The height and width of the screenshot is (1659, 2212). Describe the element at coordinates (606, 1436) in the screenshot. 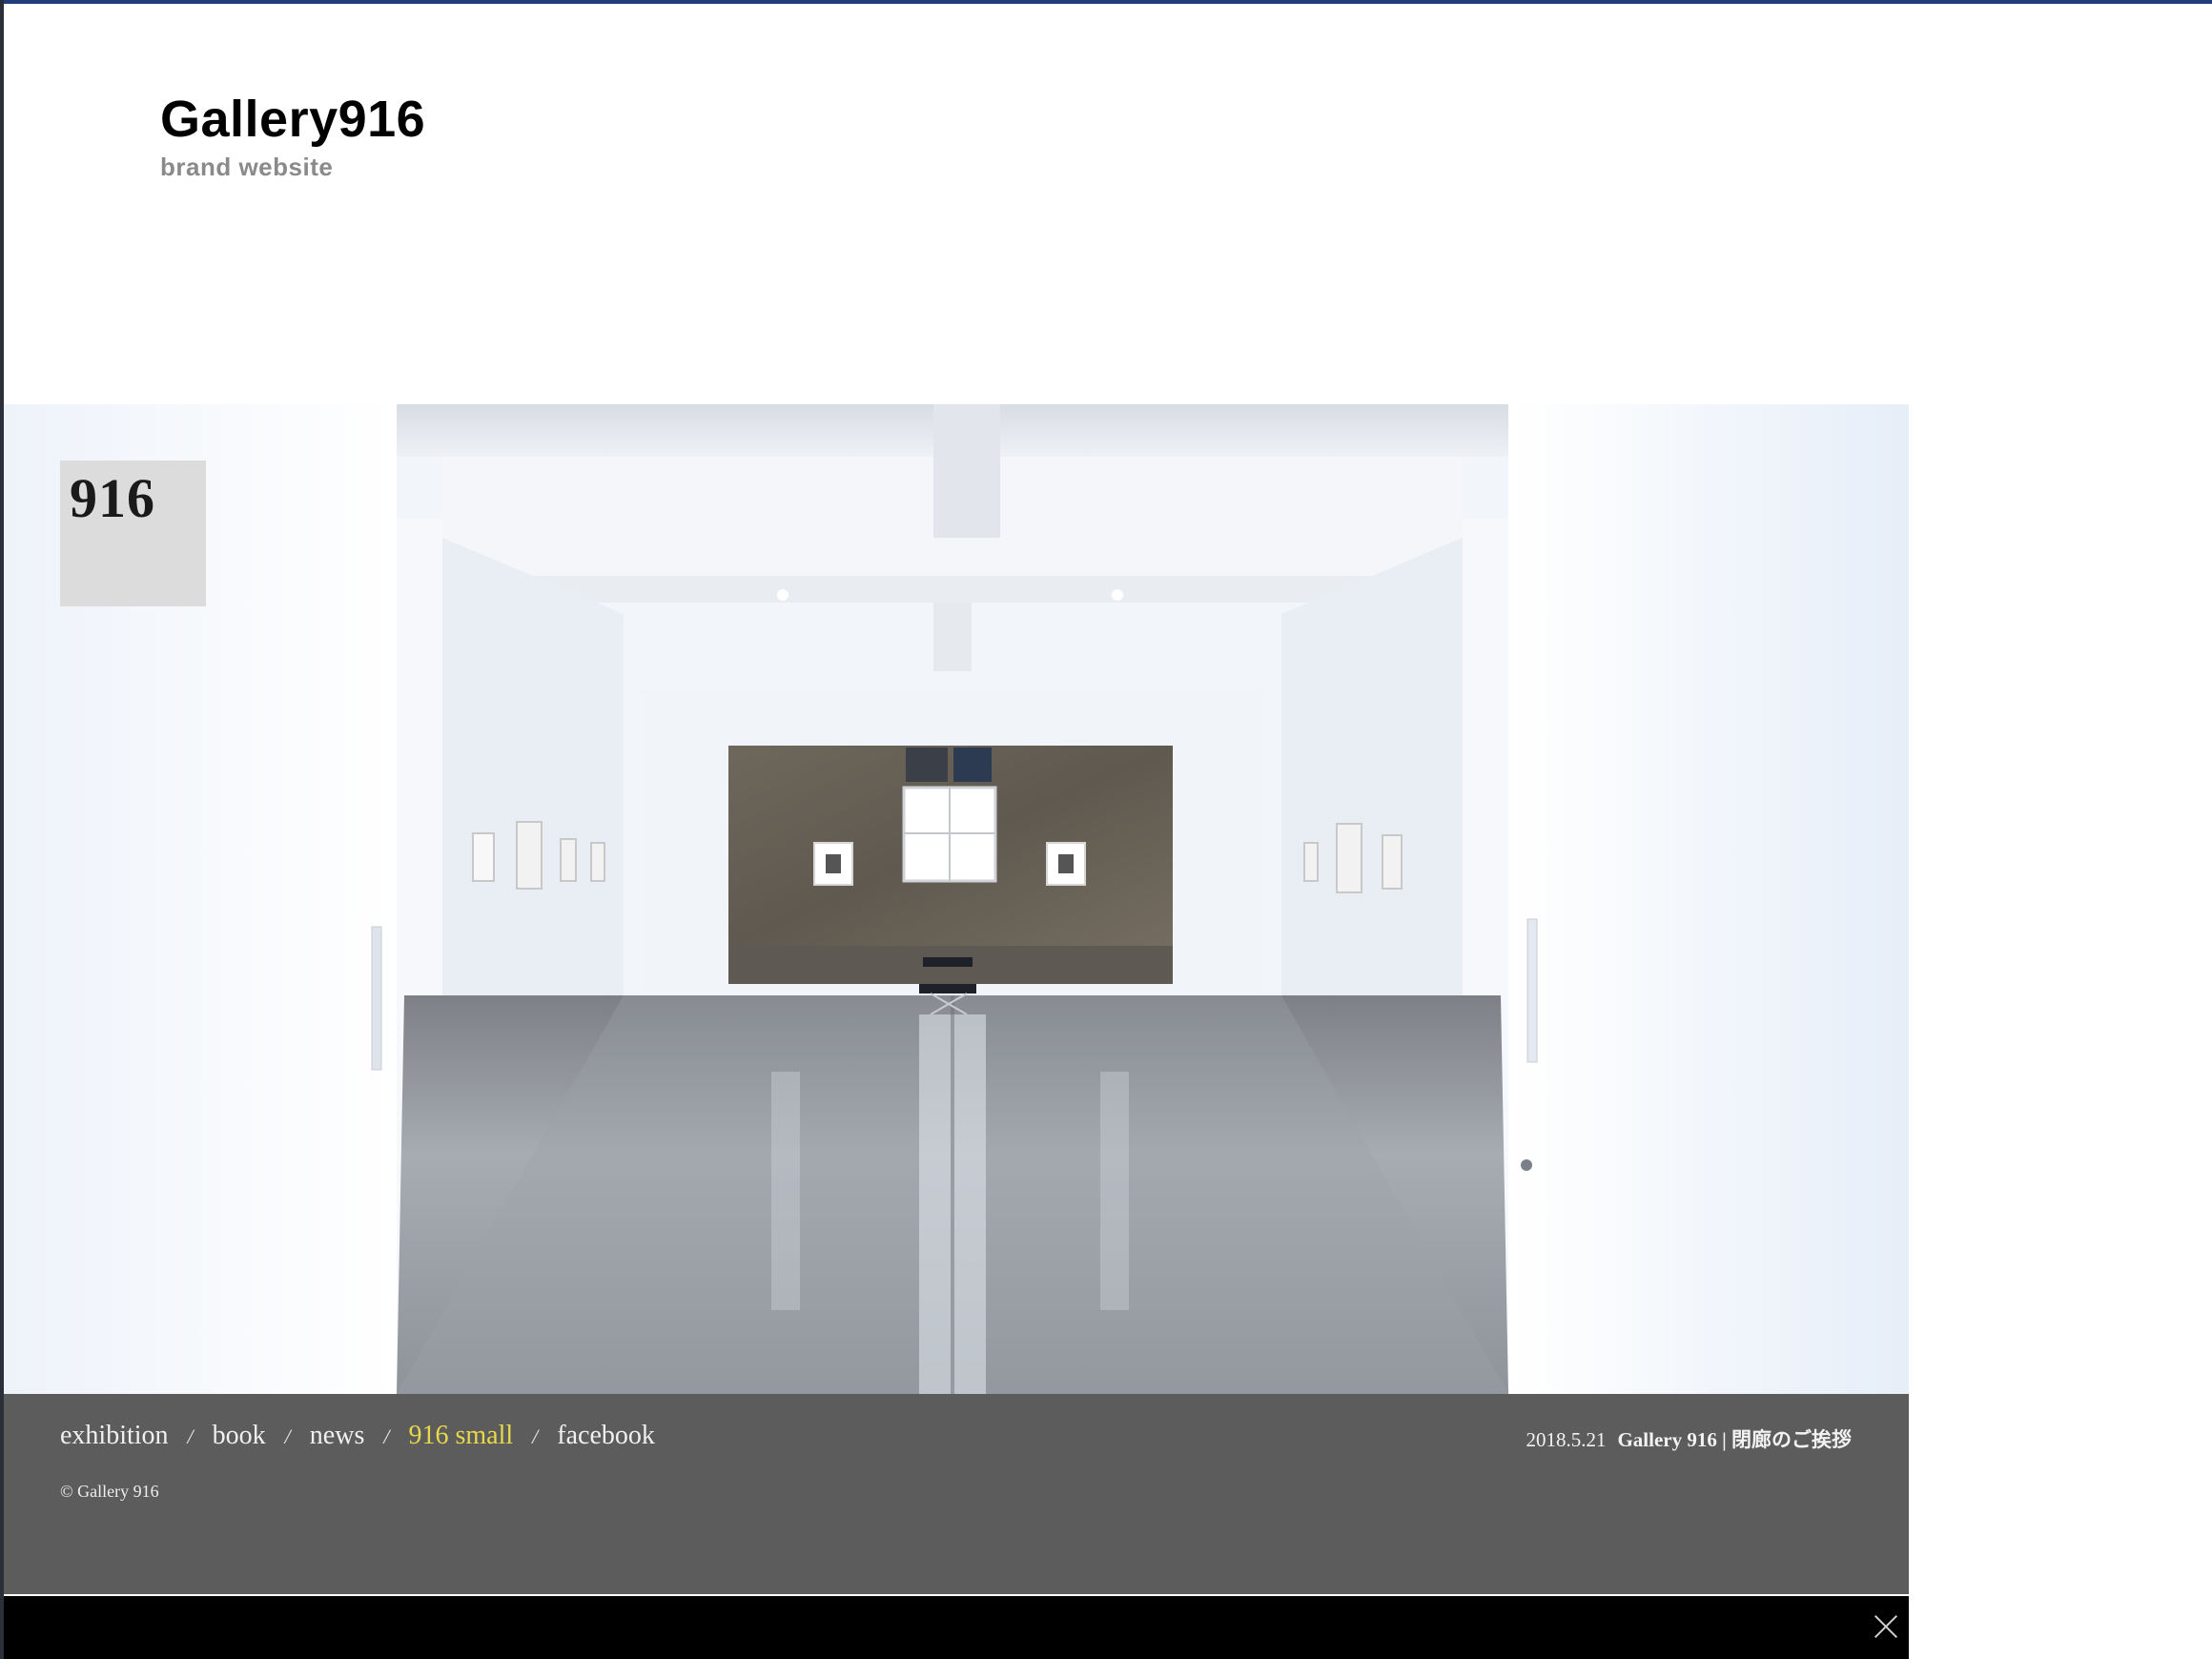

I see `nav-item-facebook: facebook` at that location.